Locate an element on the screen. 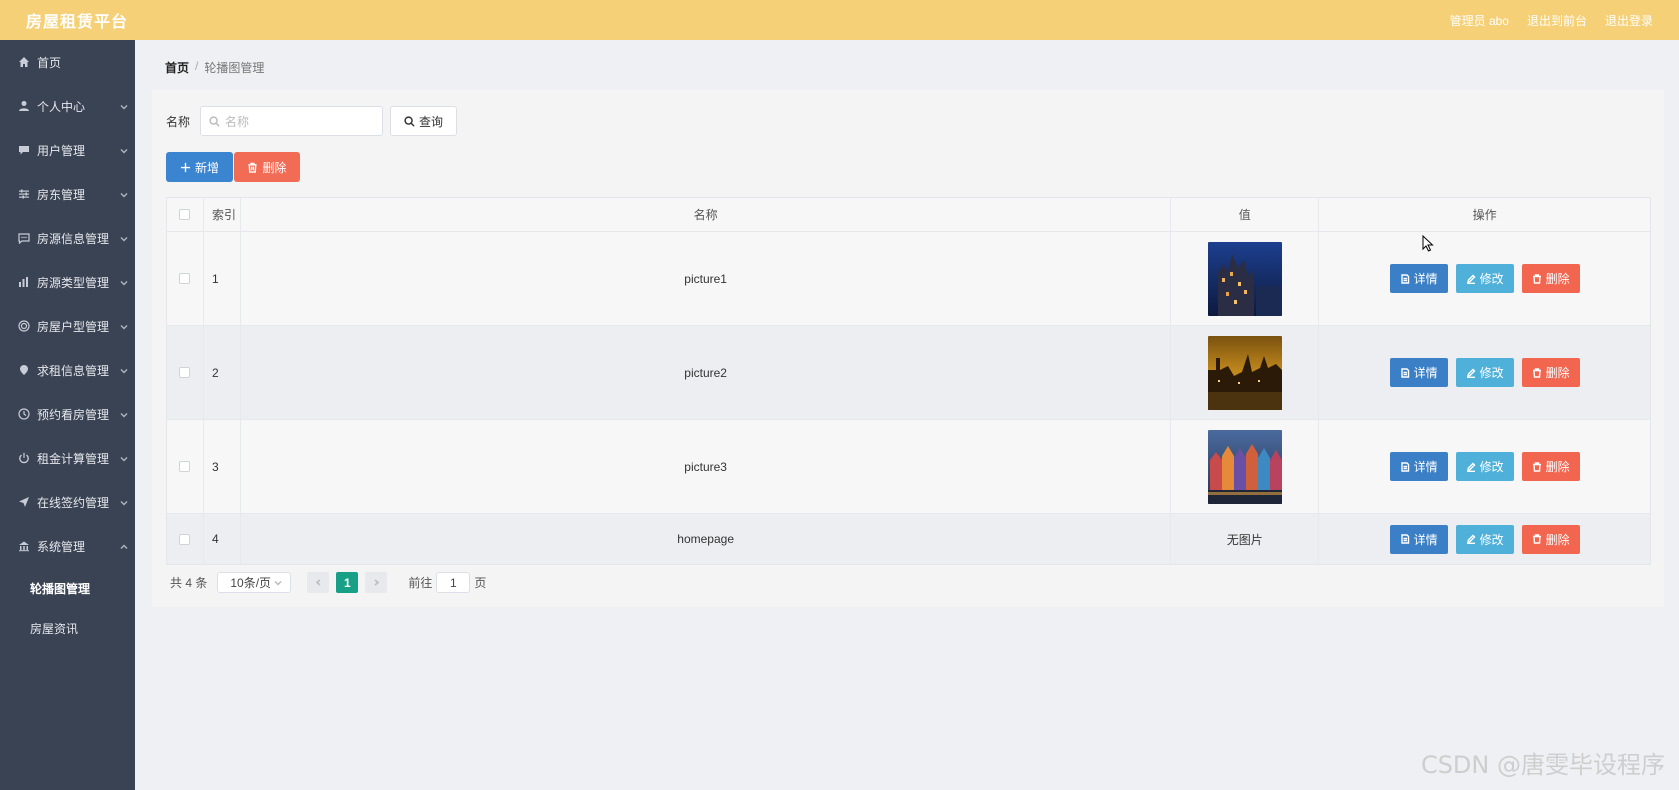  page-size-value: 10条/页 is located at coordinates (251, 583).